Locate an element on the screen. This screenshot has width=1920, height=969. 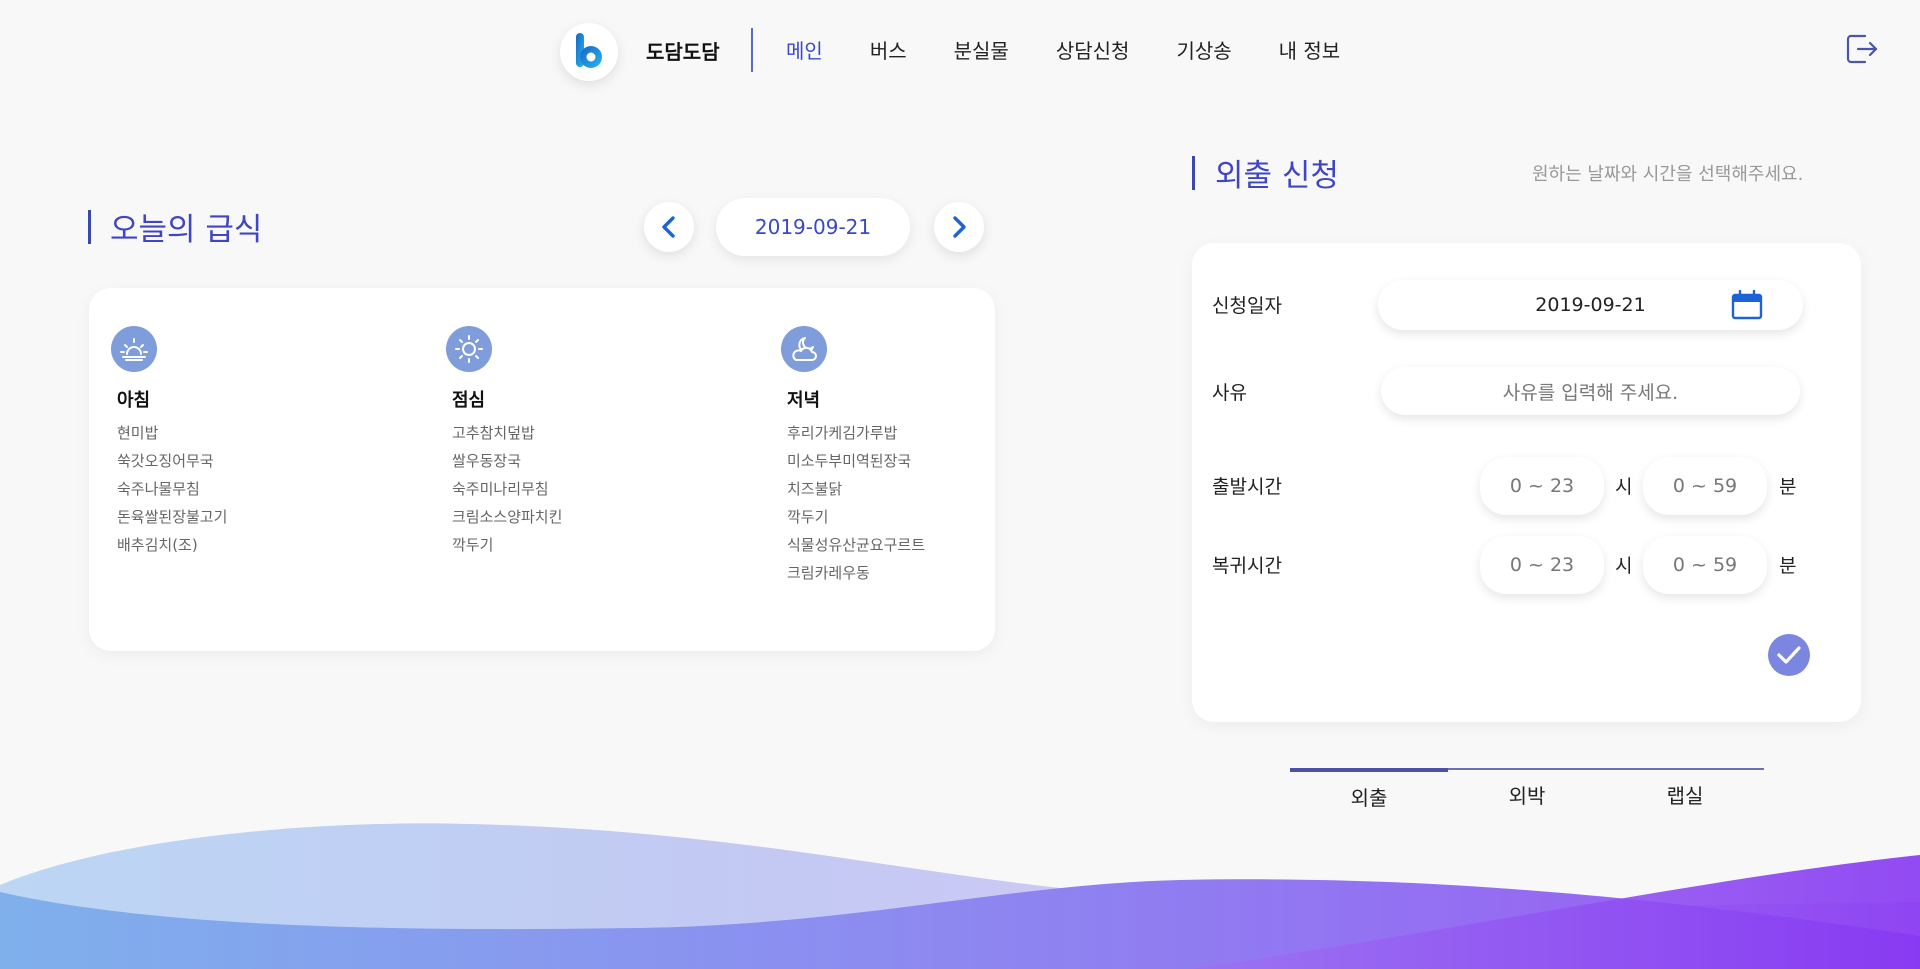
meal-name-breakfast: 아침 is located at coordinates (134, 400).